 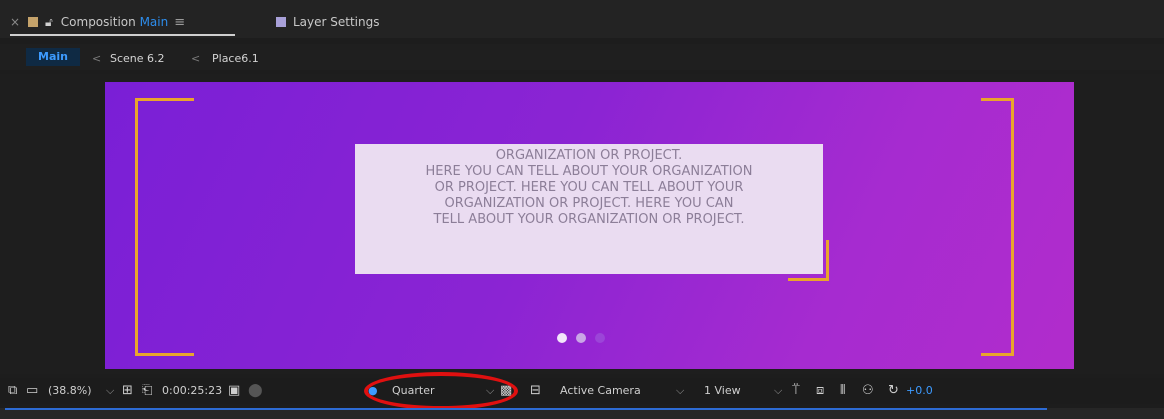 What do you see at coordinates (373, 391) in the screenshot?
I see `color-channel-icon: ●` at bounding box center [373, 391].